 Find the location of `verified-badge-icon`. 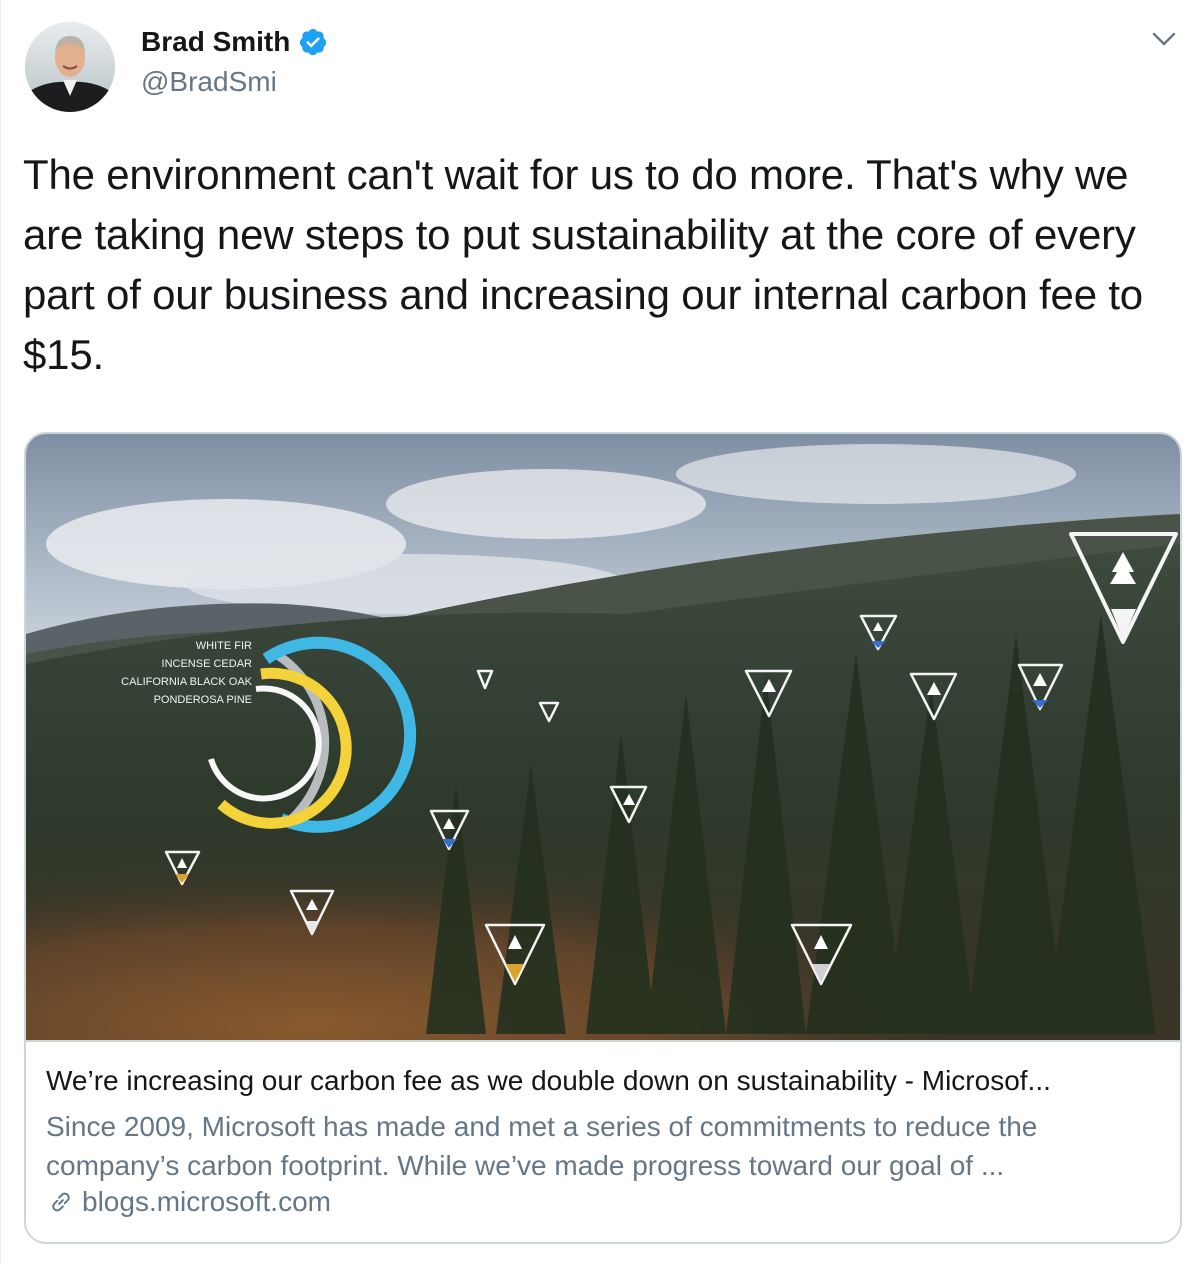

verified-badge-icon is located at coordinates (313, 42).